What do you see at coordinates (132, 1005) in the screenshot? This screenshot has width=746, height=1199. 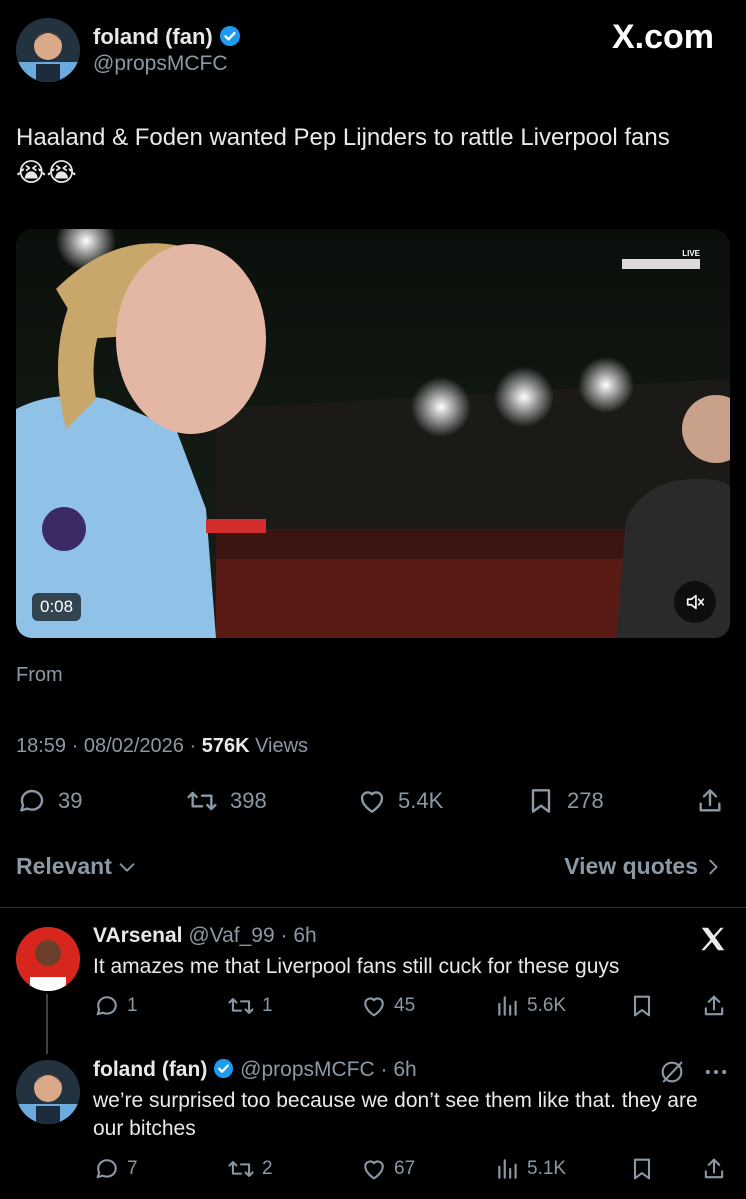 I see `reply-1-reply-count: 1` at bounding box center [132, 1005].